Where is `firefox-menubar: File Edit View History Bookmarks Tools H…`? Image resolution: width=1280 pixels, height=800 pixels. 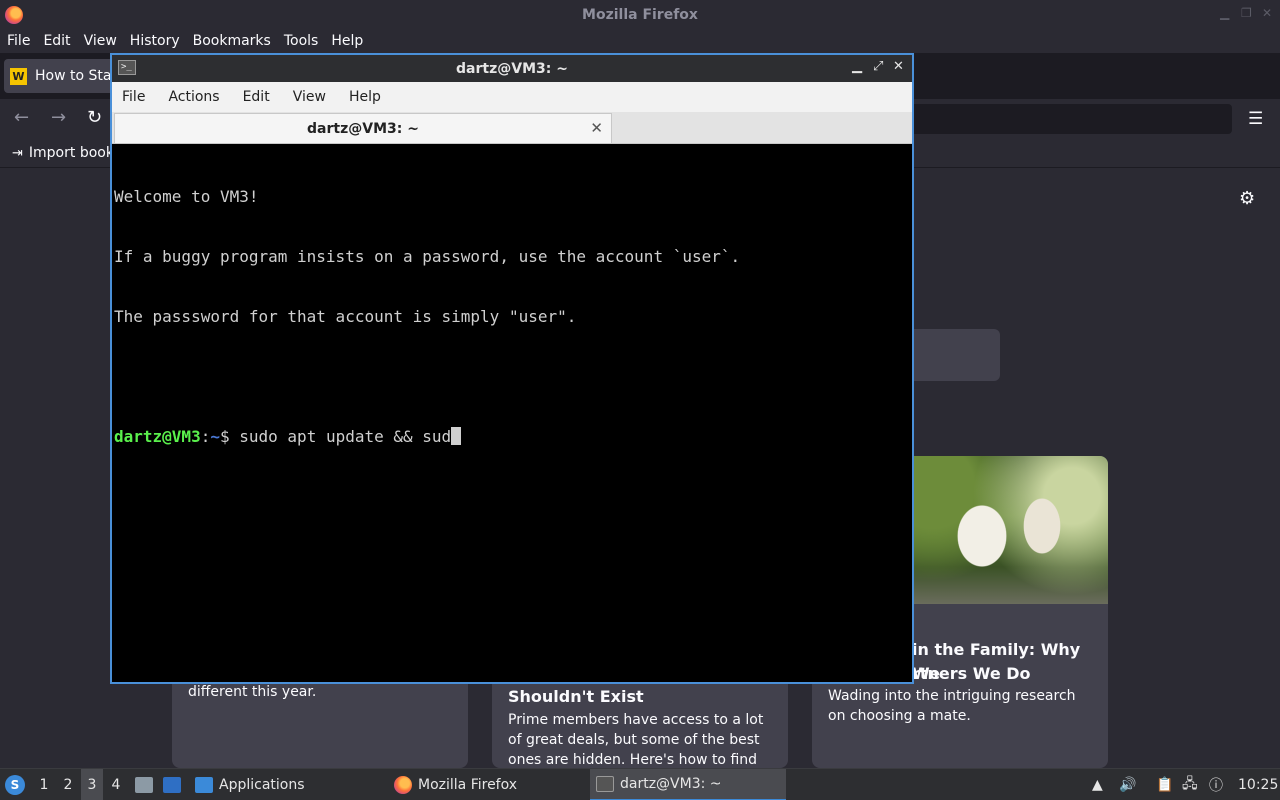 firefox-menubar: File Edit View History Bookmarks Tools H… is located at coordinates (640, 41).